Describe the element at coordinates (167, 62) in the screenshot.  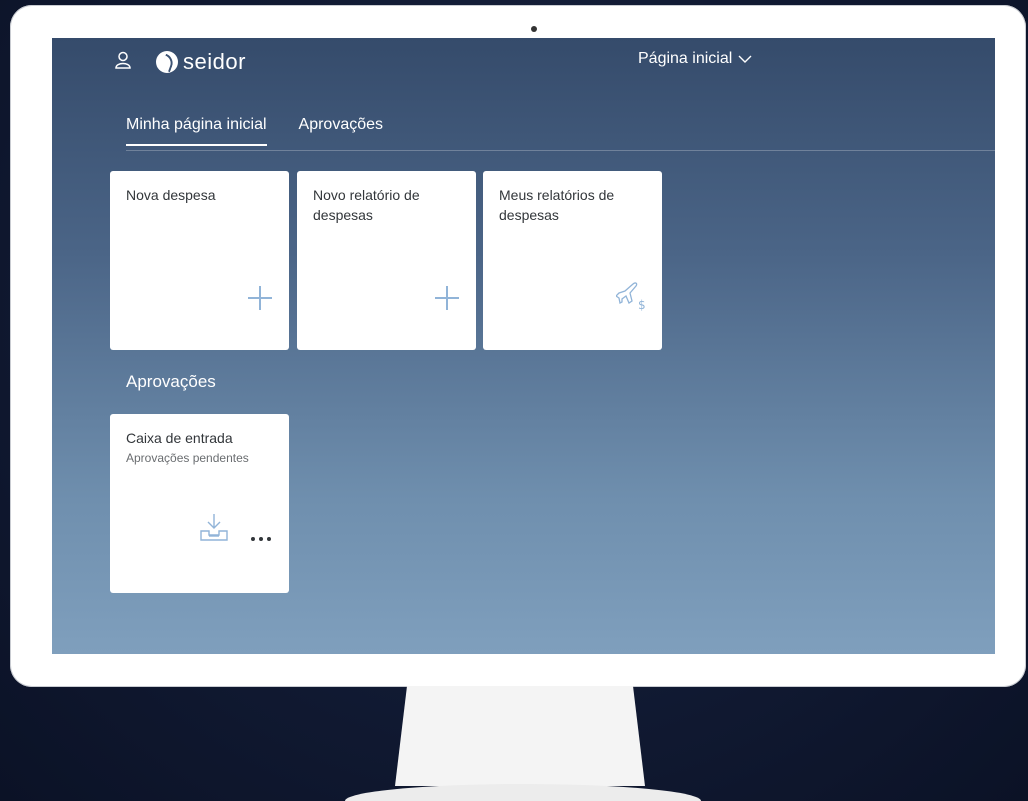
I see `seidor-logo-mark` at that location.